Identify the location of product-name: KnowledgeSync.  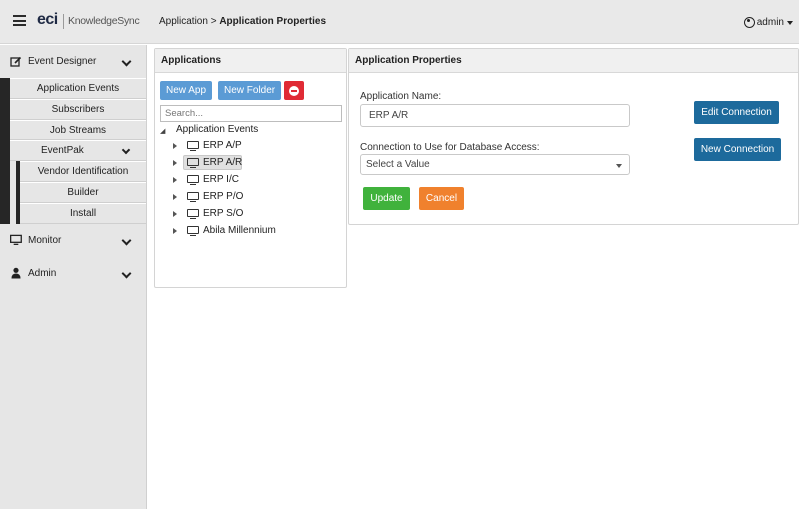
(104, 21).